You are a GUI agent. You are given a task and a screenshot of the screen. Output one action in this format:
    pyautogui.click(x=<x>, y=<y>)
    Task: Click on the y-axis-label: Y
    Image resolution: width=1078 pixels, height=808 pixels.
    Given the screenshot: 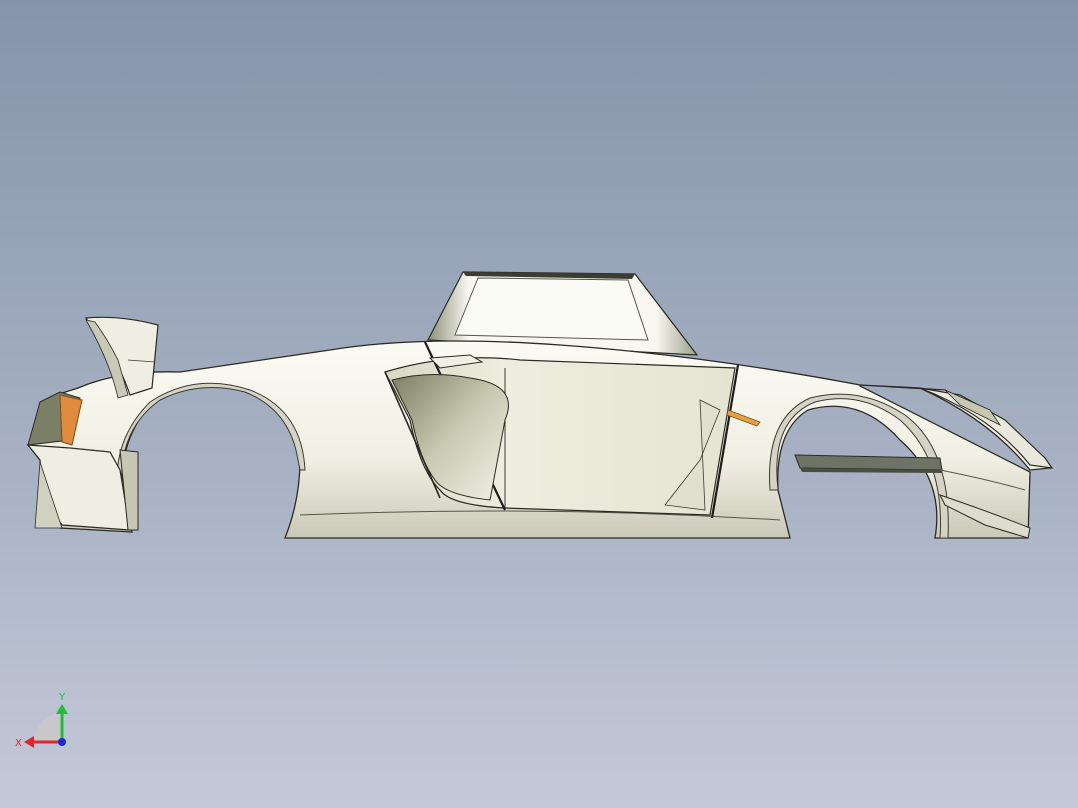 What is the action you would take?
    pyautogui.click(x=62, y=697)
    